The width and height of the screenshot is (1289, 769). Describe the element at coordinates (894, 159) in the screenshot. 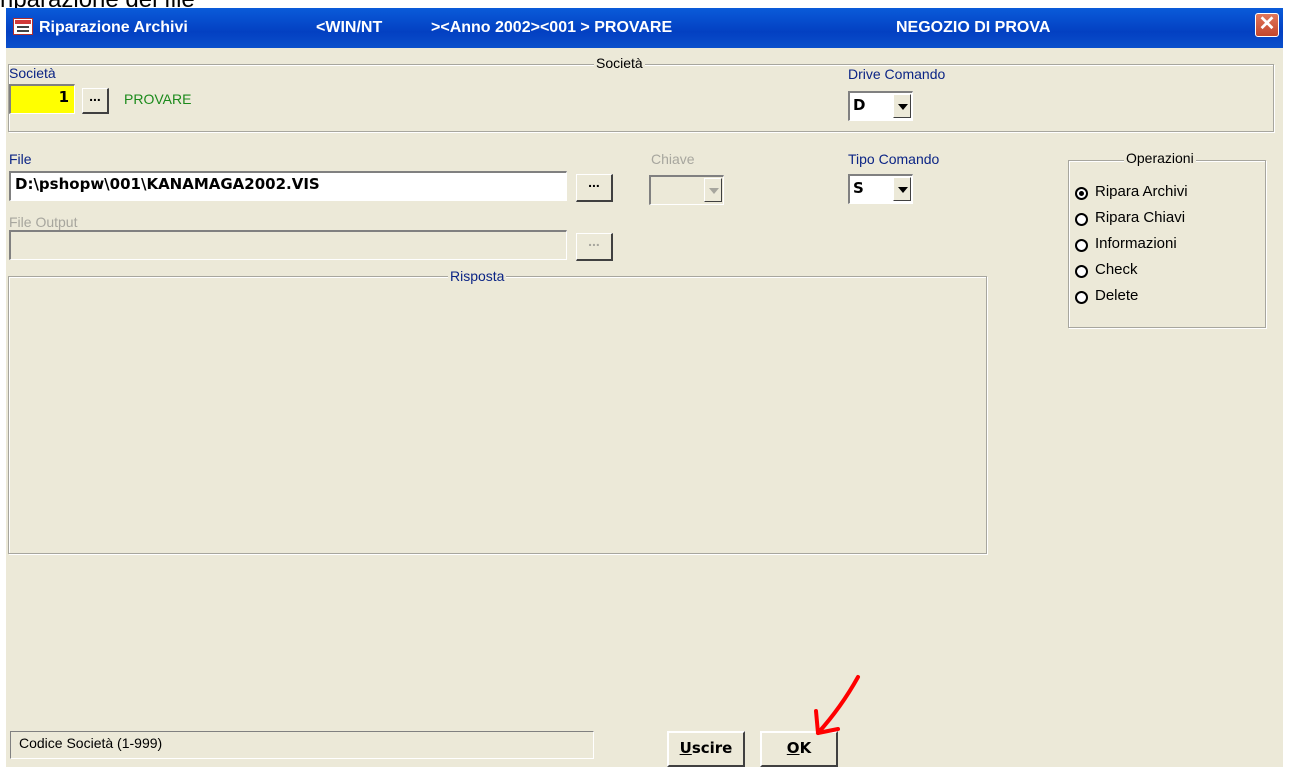

I see `tipo-comando-label: Tipo Comando` at that location.